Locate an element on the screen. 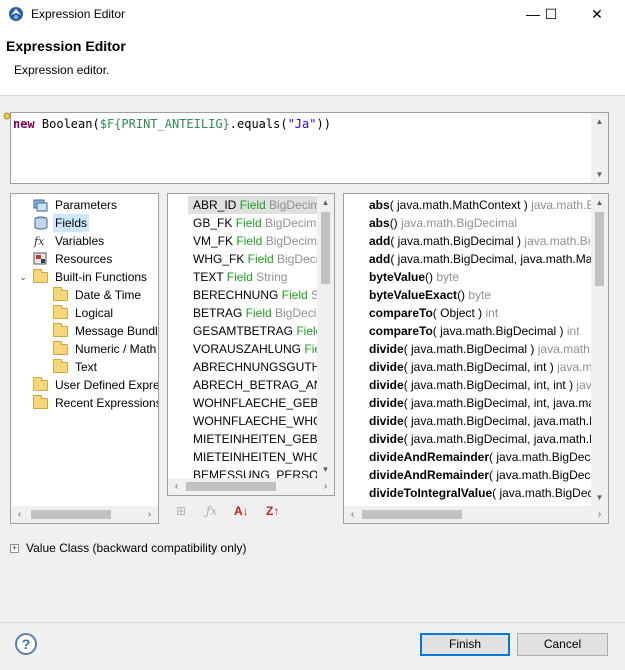 The height and width of the screenshot is (670, 625). field-list-item: WHG_FK Field BigDecimal is located at coordinates (252, 259).